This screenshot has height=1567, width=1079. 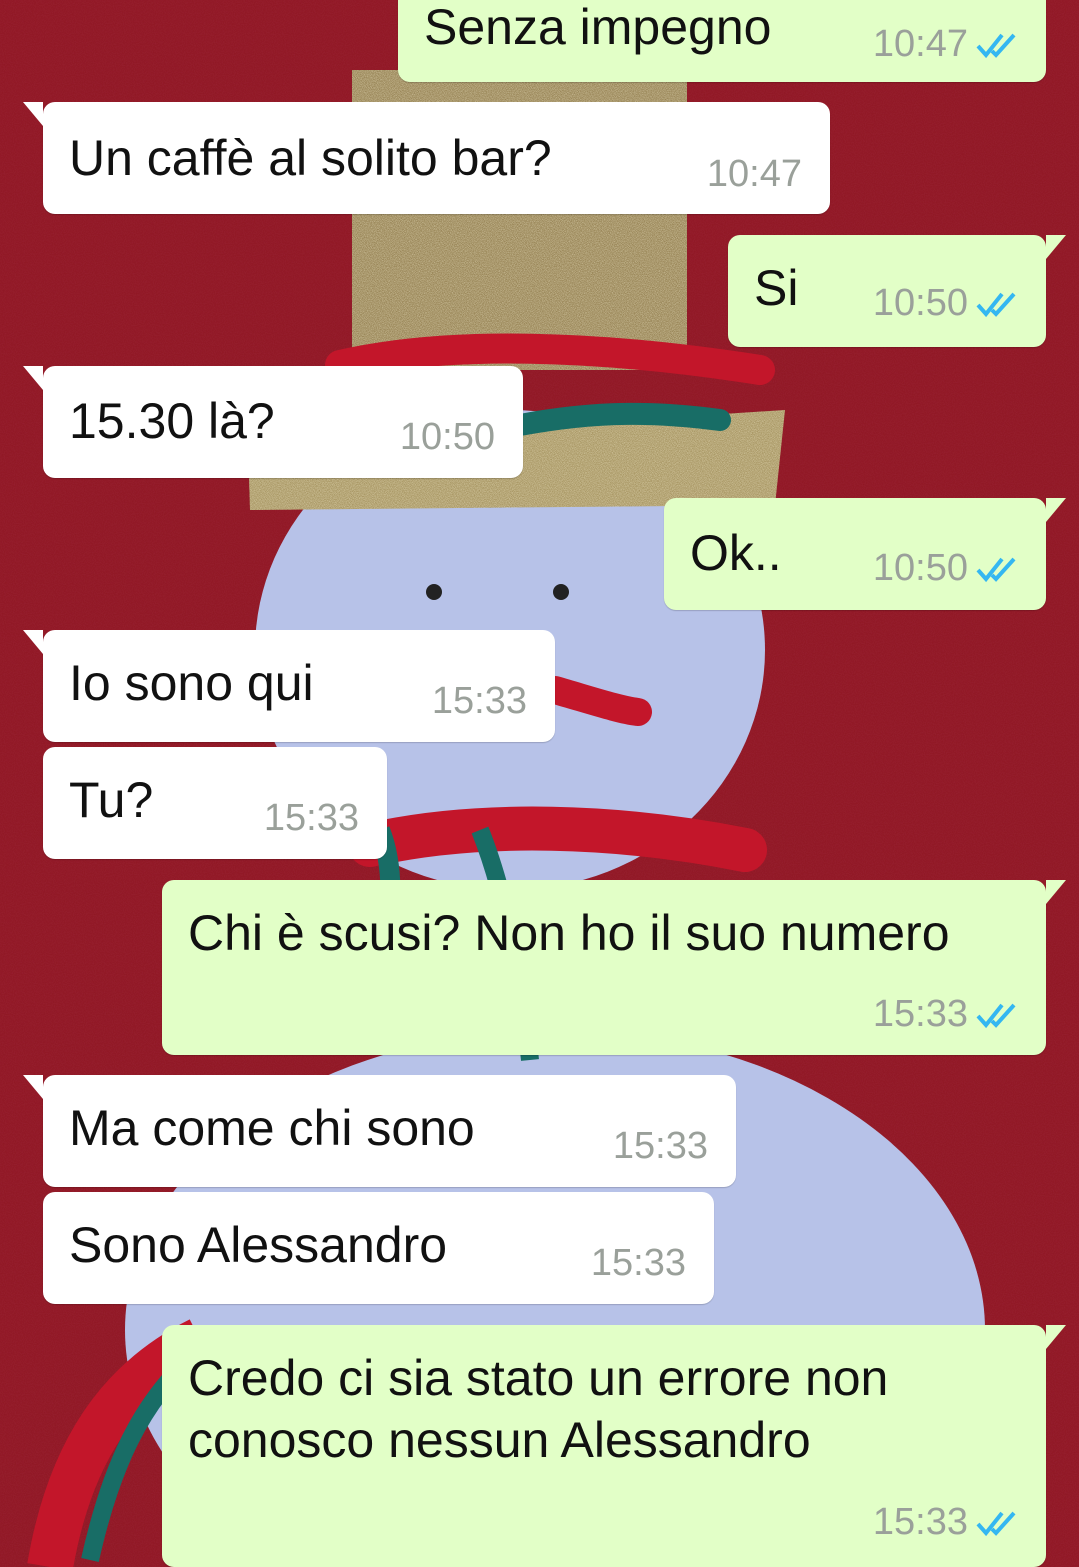 What do you see at coordinates (215, 803) in the screenshot?
I see `message-bubble-incoming: Tu? 15:33` at bounding box center [215, 803].